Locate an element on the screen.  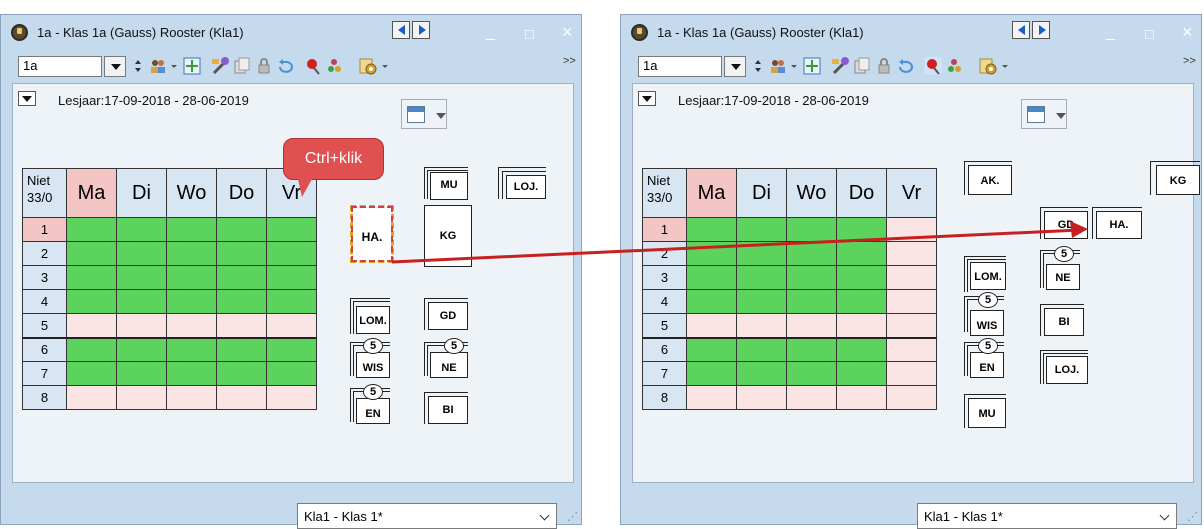
grid-icon is located at coordinates (192, 66).